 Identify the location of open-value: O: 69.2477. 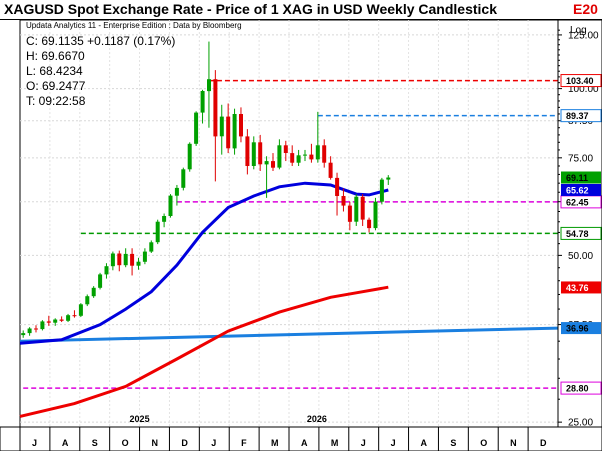
(56, 86).